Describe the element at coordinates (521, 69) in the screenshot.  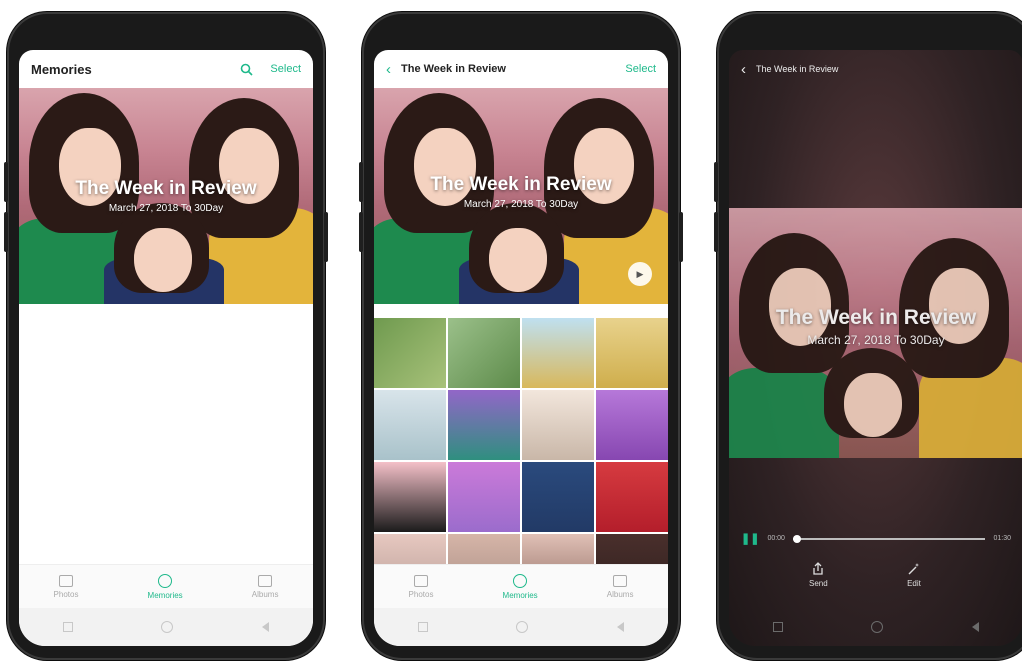
I see `header: ‹ The Week in Review Select` at that location.